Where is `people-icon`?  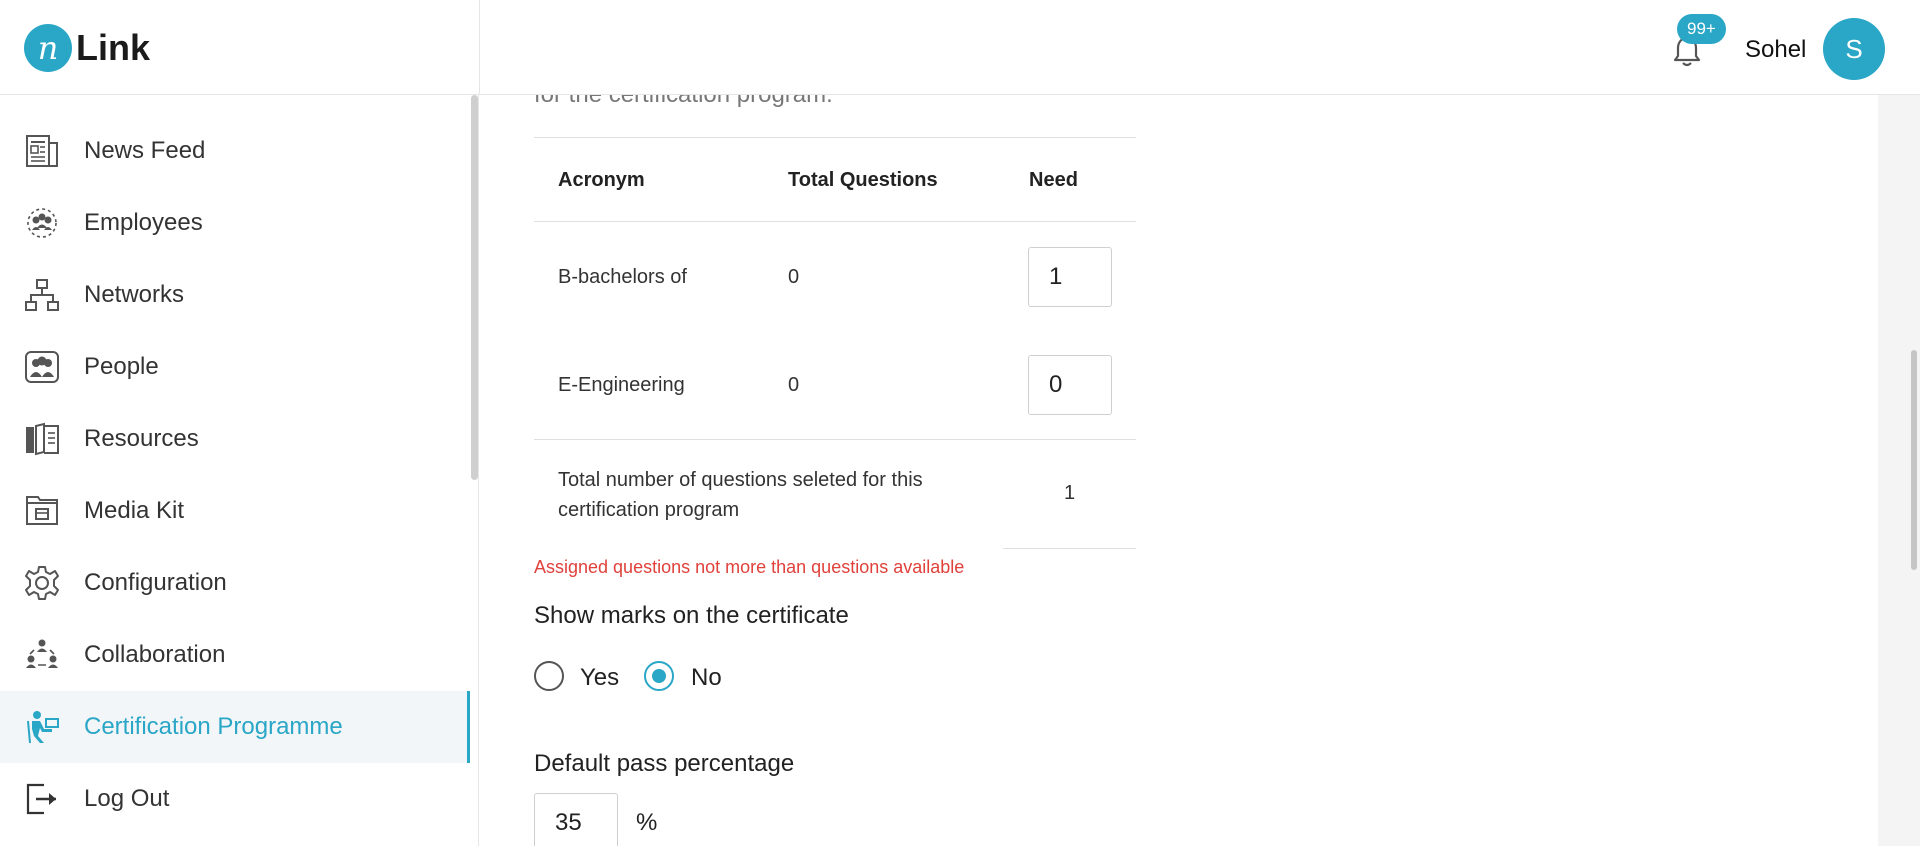
people-icon is located at coordinates (42, 367).